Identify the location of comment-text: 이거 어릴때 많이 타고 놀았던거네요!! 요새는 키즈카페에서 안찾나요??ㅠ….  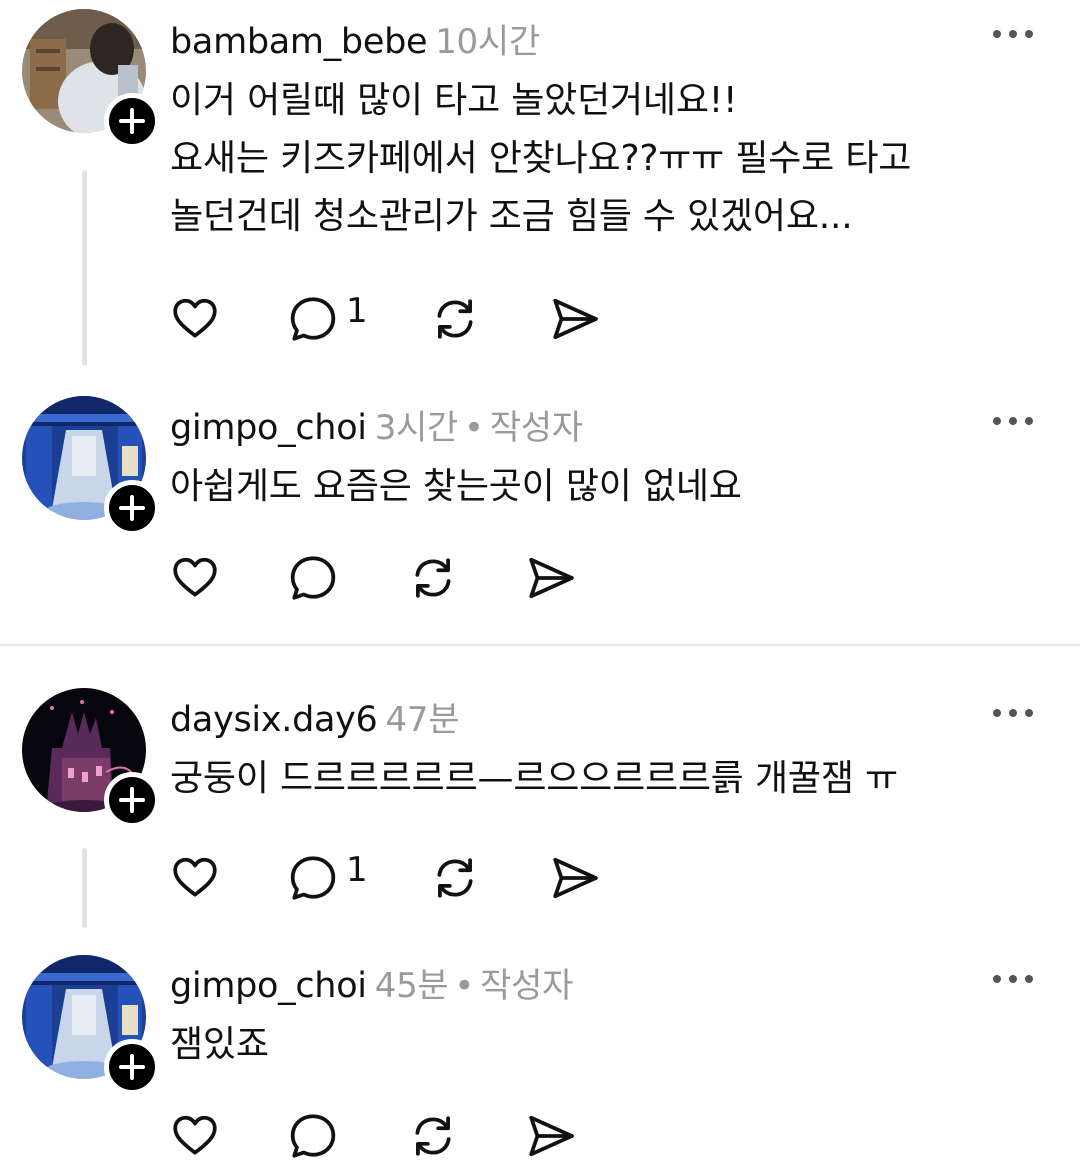
(540, 159).